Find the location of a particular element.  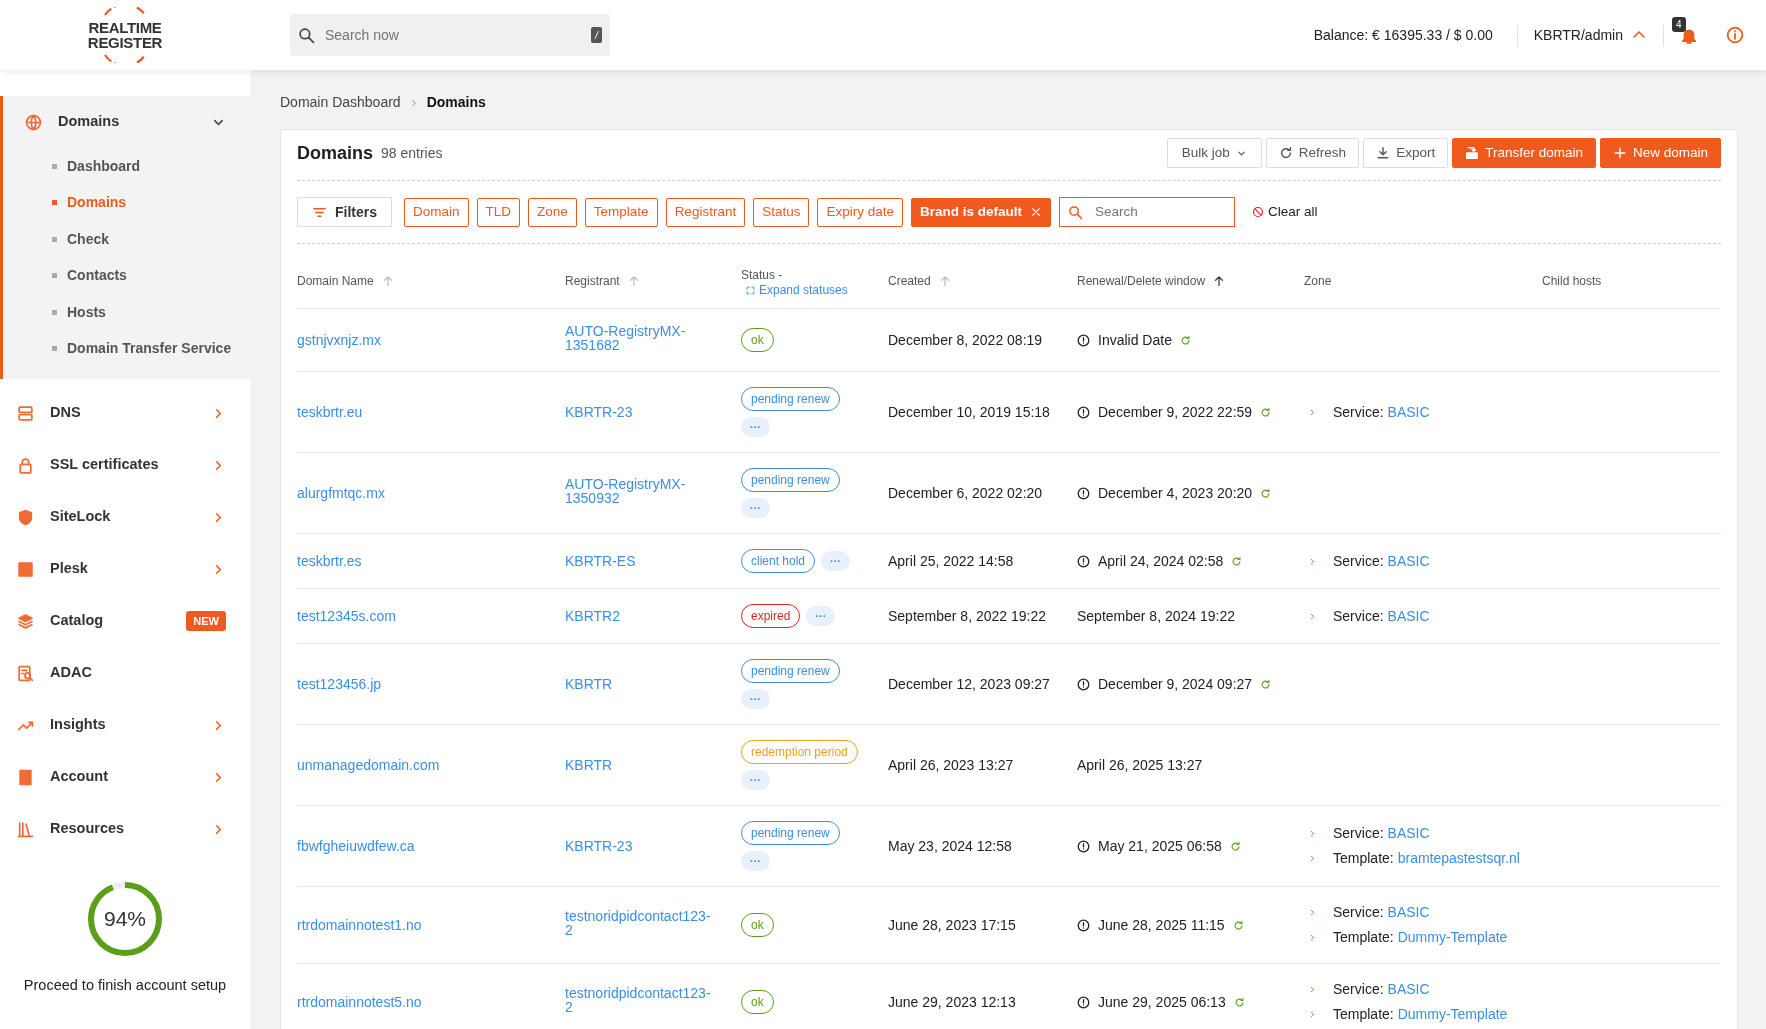

menu-item: SiteLock is located at coordinates (125, 517).